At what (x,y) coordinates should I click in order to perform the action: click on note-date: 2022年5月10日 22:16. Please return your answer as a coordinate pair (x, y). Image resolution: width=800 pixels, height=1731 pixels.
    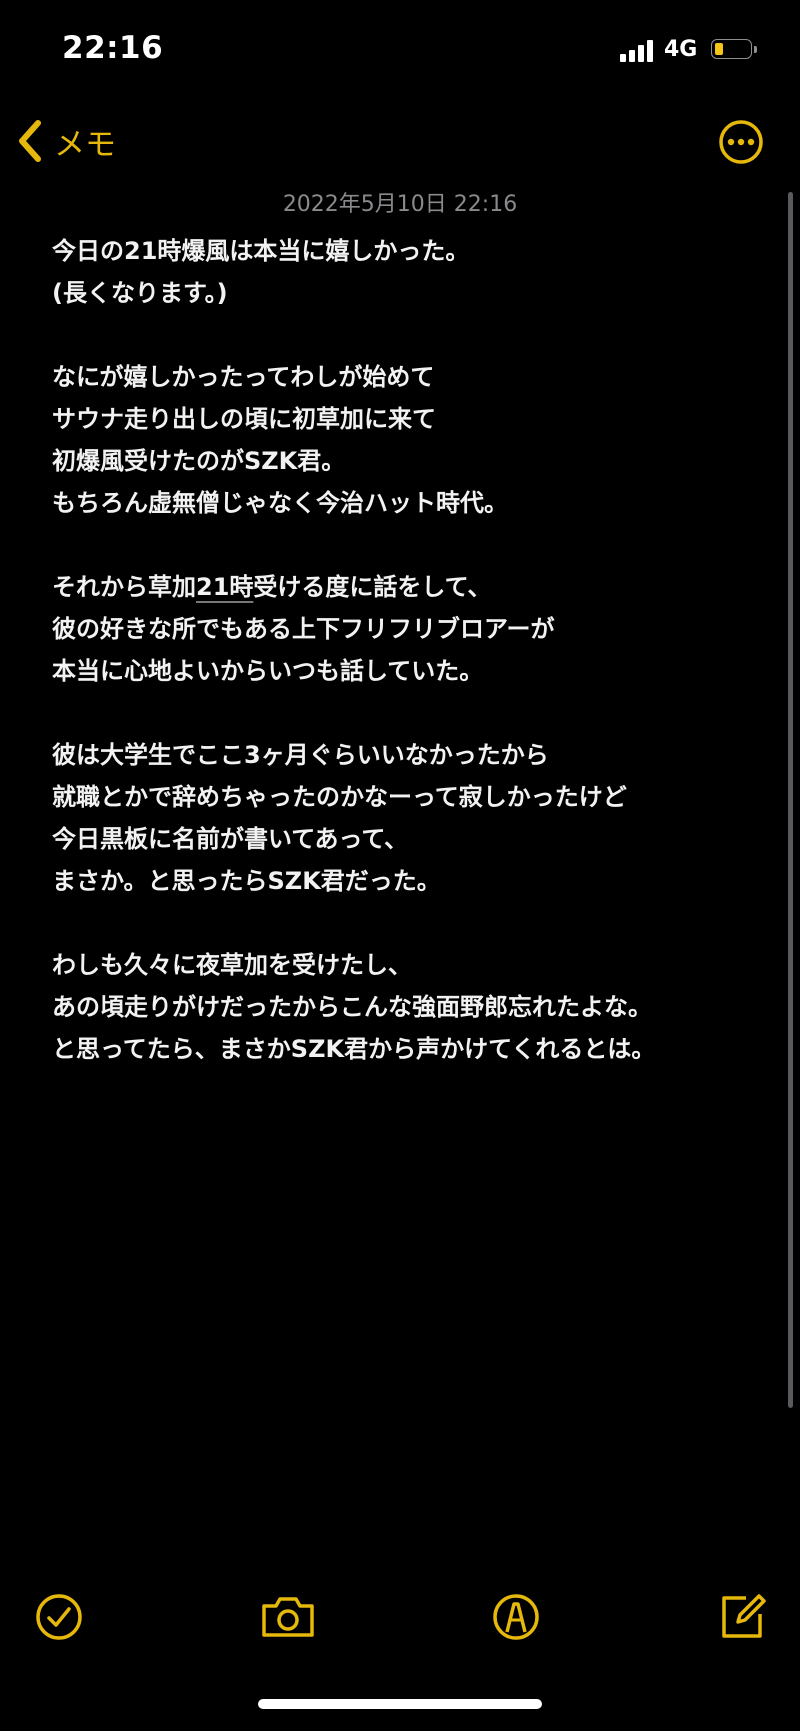
    Looking at the image, I should click on (400, 204).